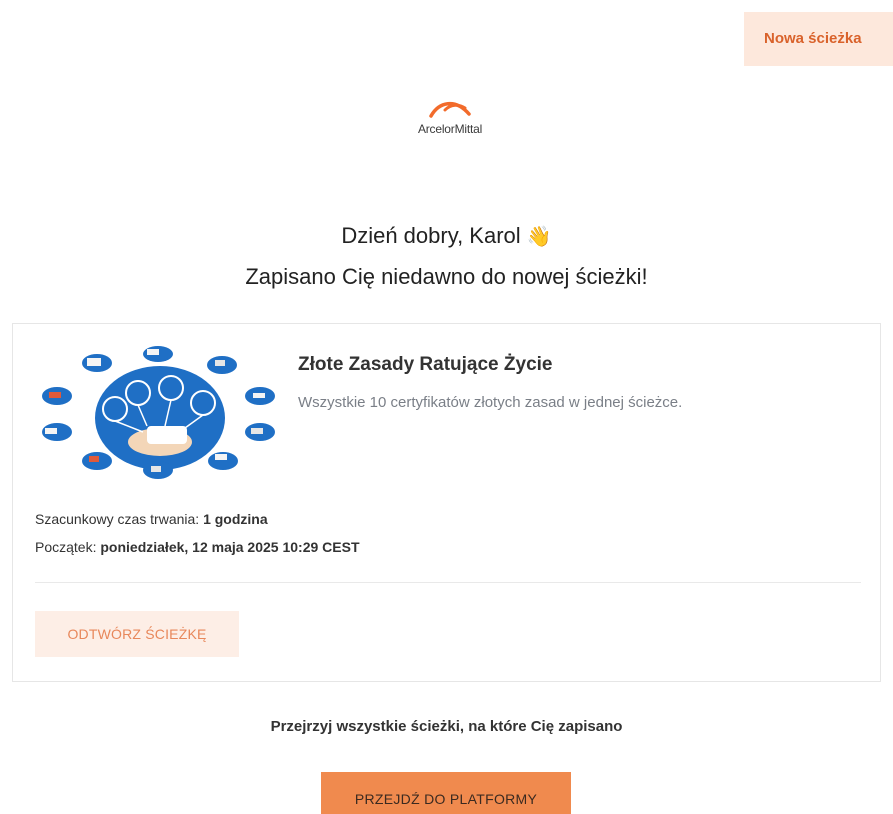 The image size is (893, 814). What do you see at coordinates (117, 519) in the screenshot?
I see `duration-label: Szacunkowy czas trwania:` at bounding box center [117, 519].